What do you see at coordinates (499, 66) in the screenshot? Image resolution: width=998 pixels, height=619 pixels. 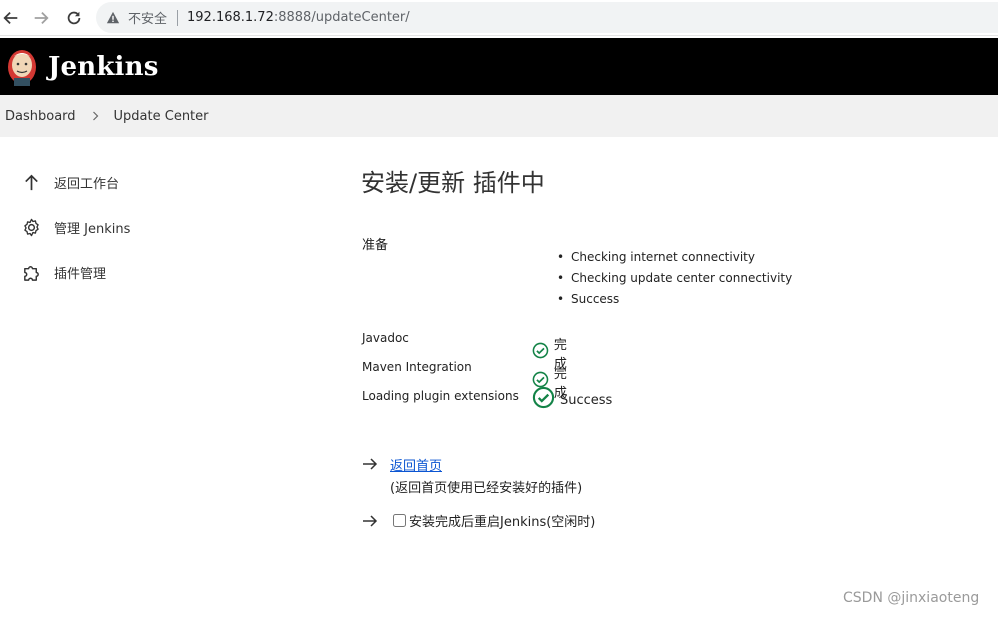 I see `jenkins-header: Jenkins` at bounding box center [499, 66].